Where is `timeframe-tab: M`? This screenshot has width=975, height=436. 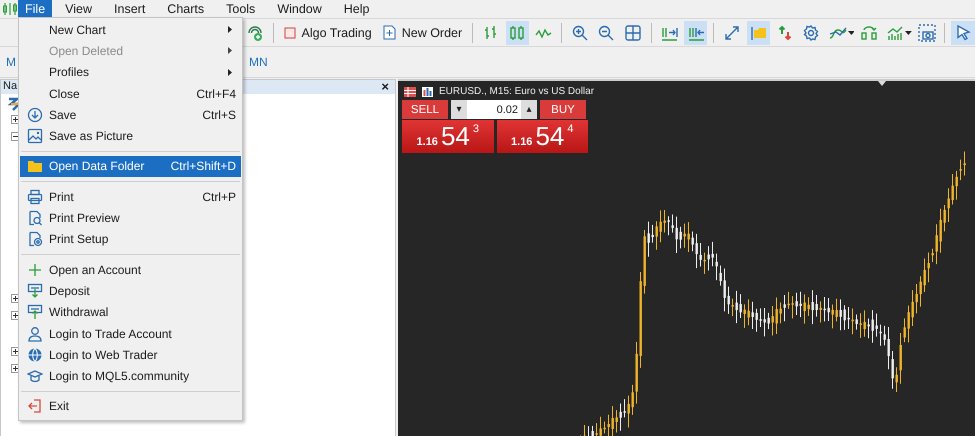
timeframe-tab: M is located at coordinates (11, 62).